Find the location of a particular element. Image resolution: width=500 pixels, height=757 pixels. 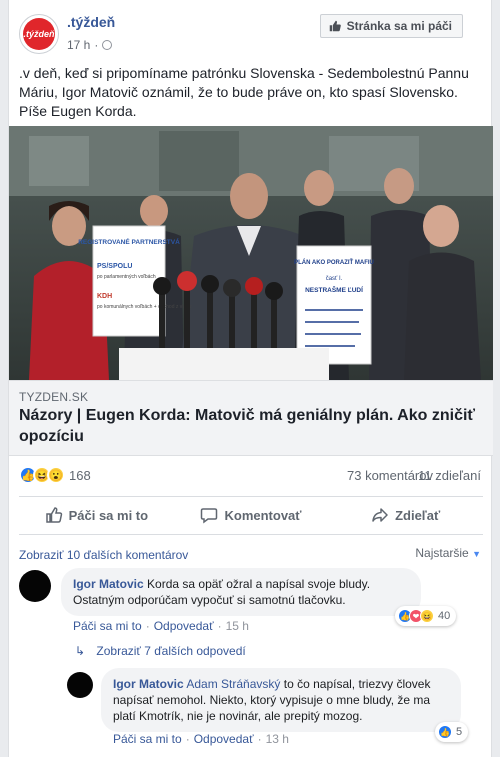

more-replies-link: ↳ Zobraziť 7 ďalších odpovedí is located at coordinates (160, 651).